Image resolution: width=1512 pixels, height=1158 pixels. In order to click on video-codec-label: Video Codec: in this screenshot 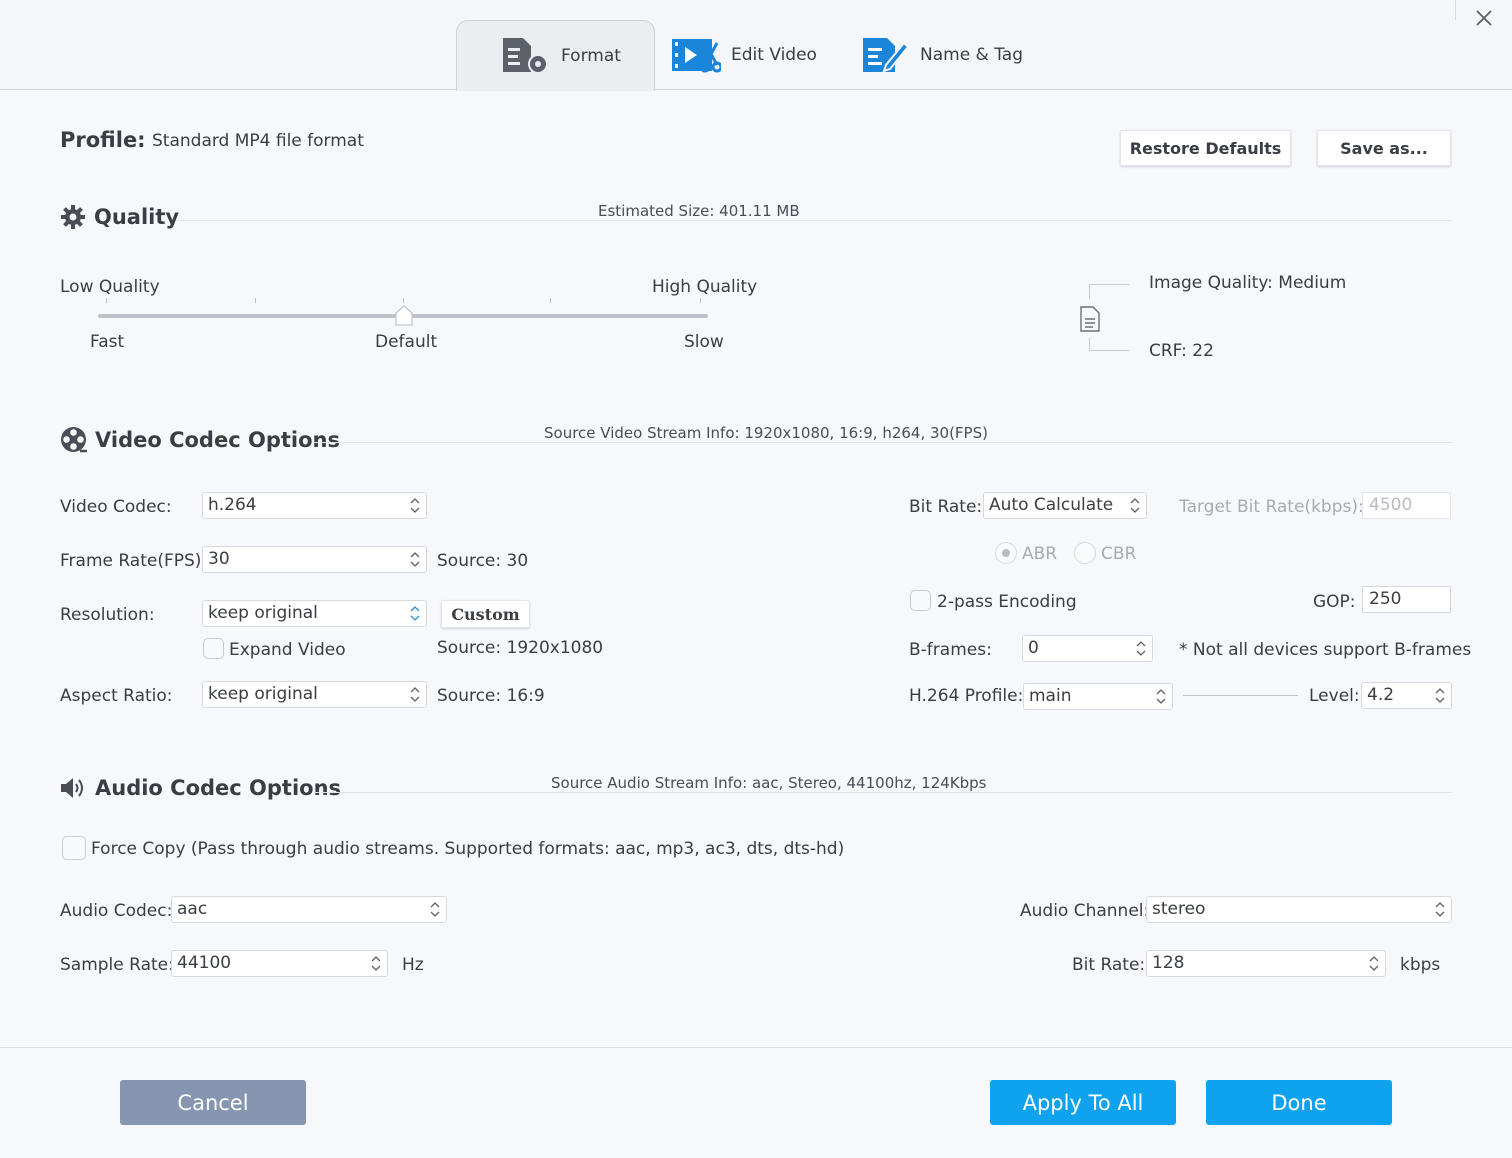, I will do `click(116, 507)`.